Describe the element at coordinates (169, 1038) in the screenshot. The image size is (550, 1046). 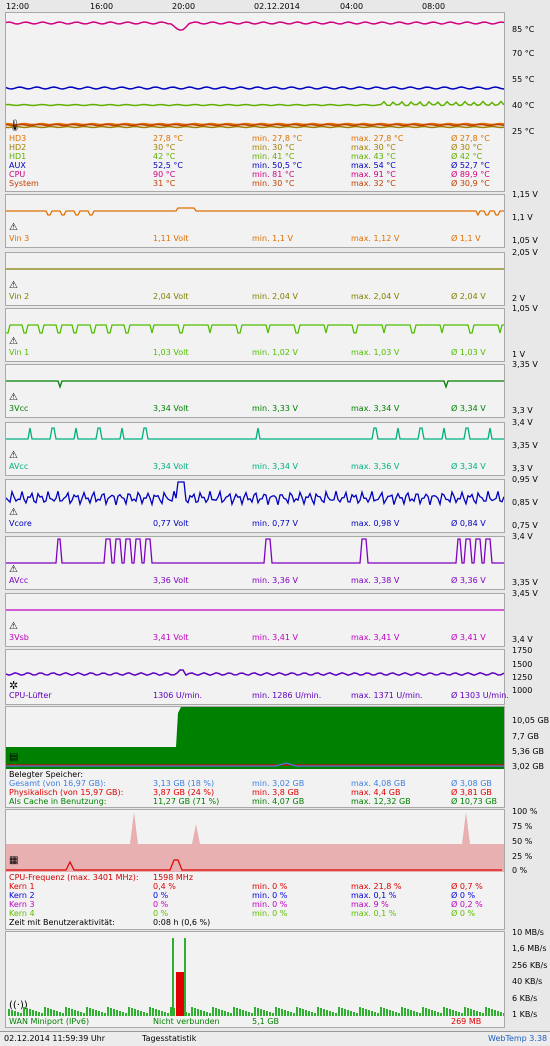
I see `daily-statistics-link: Tagesstatistik` at that location.